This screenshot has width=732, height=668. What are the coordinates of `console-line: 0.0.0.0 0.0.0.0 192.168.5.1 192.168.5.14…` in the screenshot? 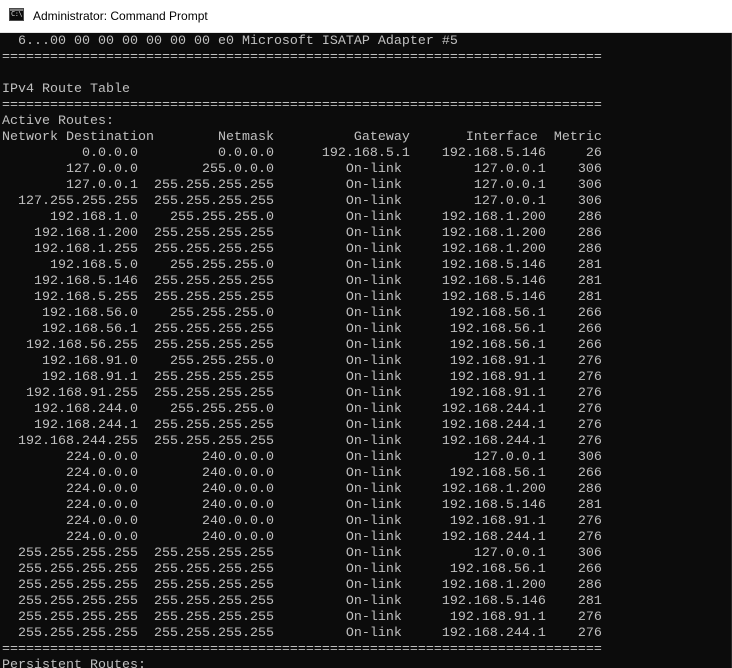 It's located at (302, 153).